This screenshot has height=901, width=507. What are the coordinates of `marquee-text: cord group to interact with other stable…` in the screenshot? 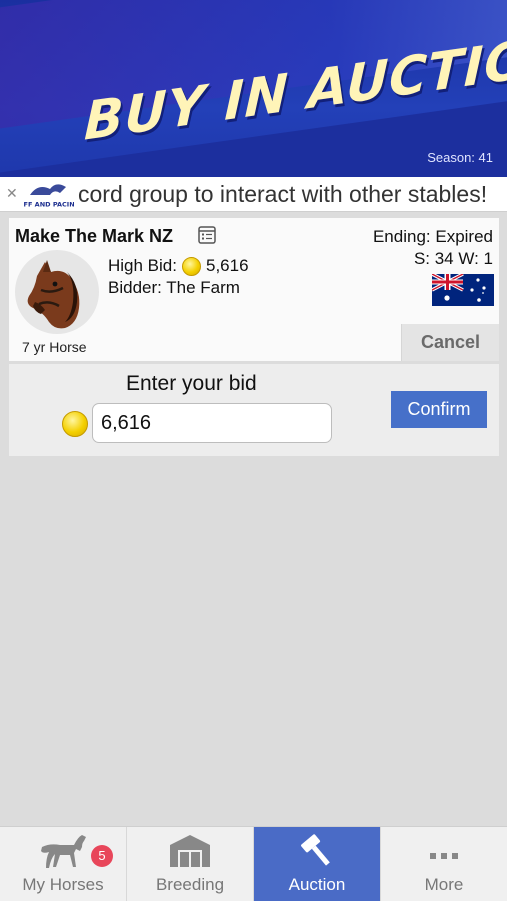 It's located at (283, 194).